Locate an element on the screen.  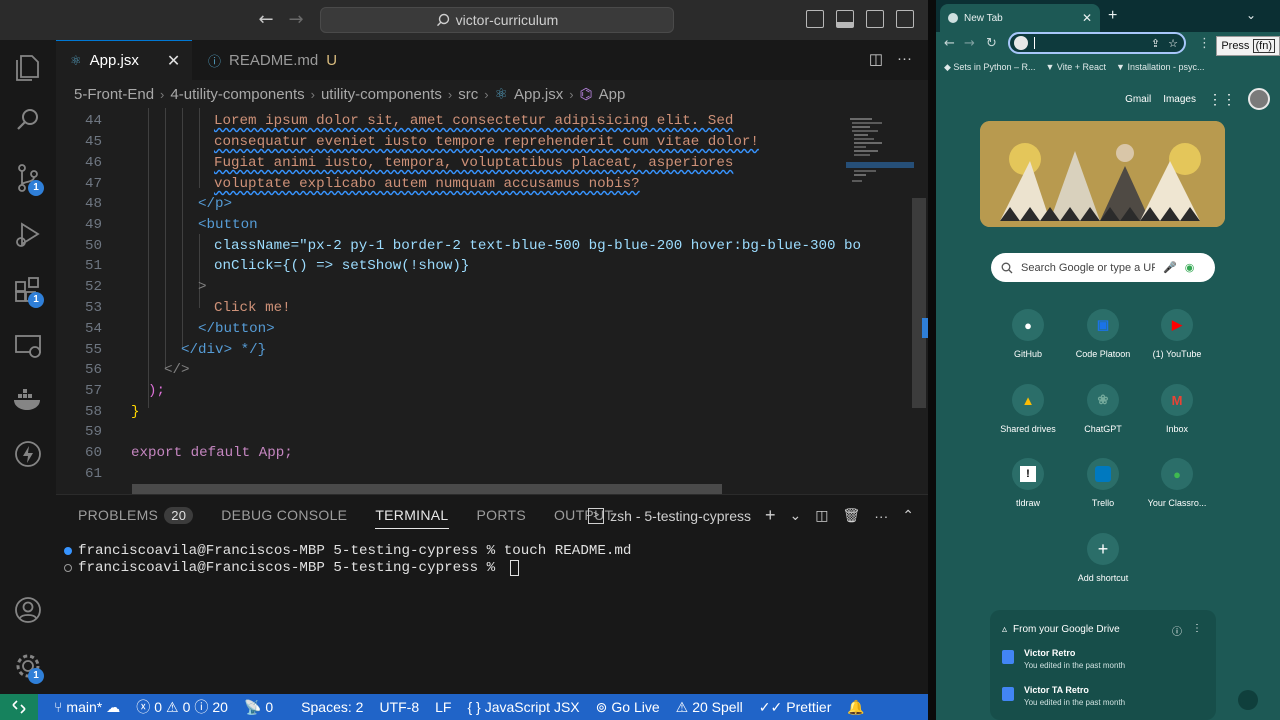
indentation-status: Spaces: 2 is located at coordinates (332, 707).